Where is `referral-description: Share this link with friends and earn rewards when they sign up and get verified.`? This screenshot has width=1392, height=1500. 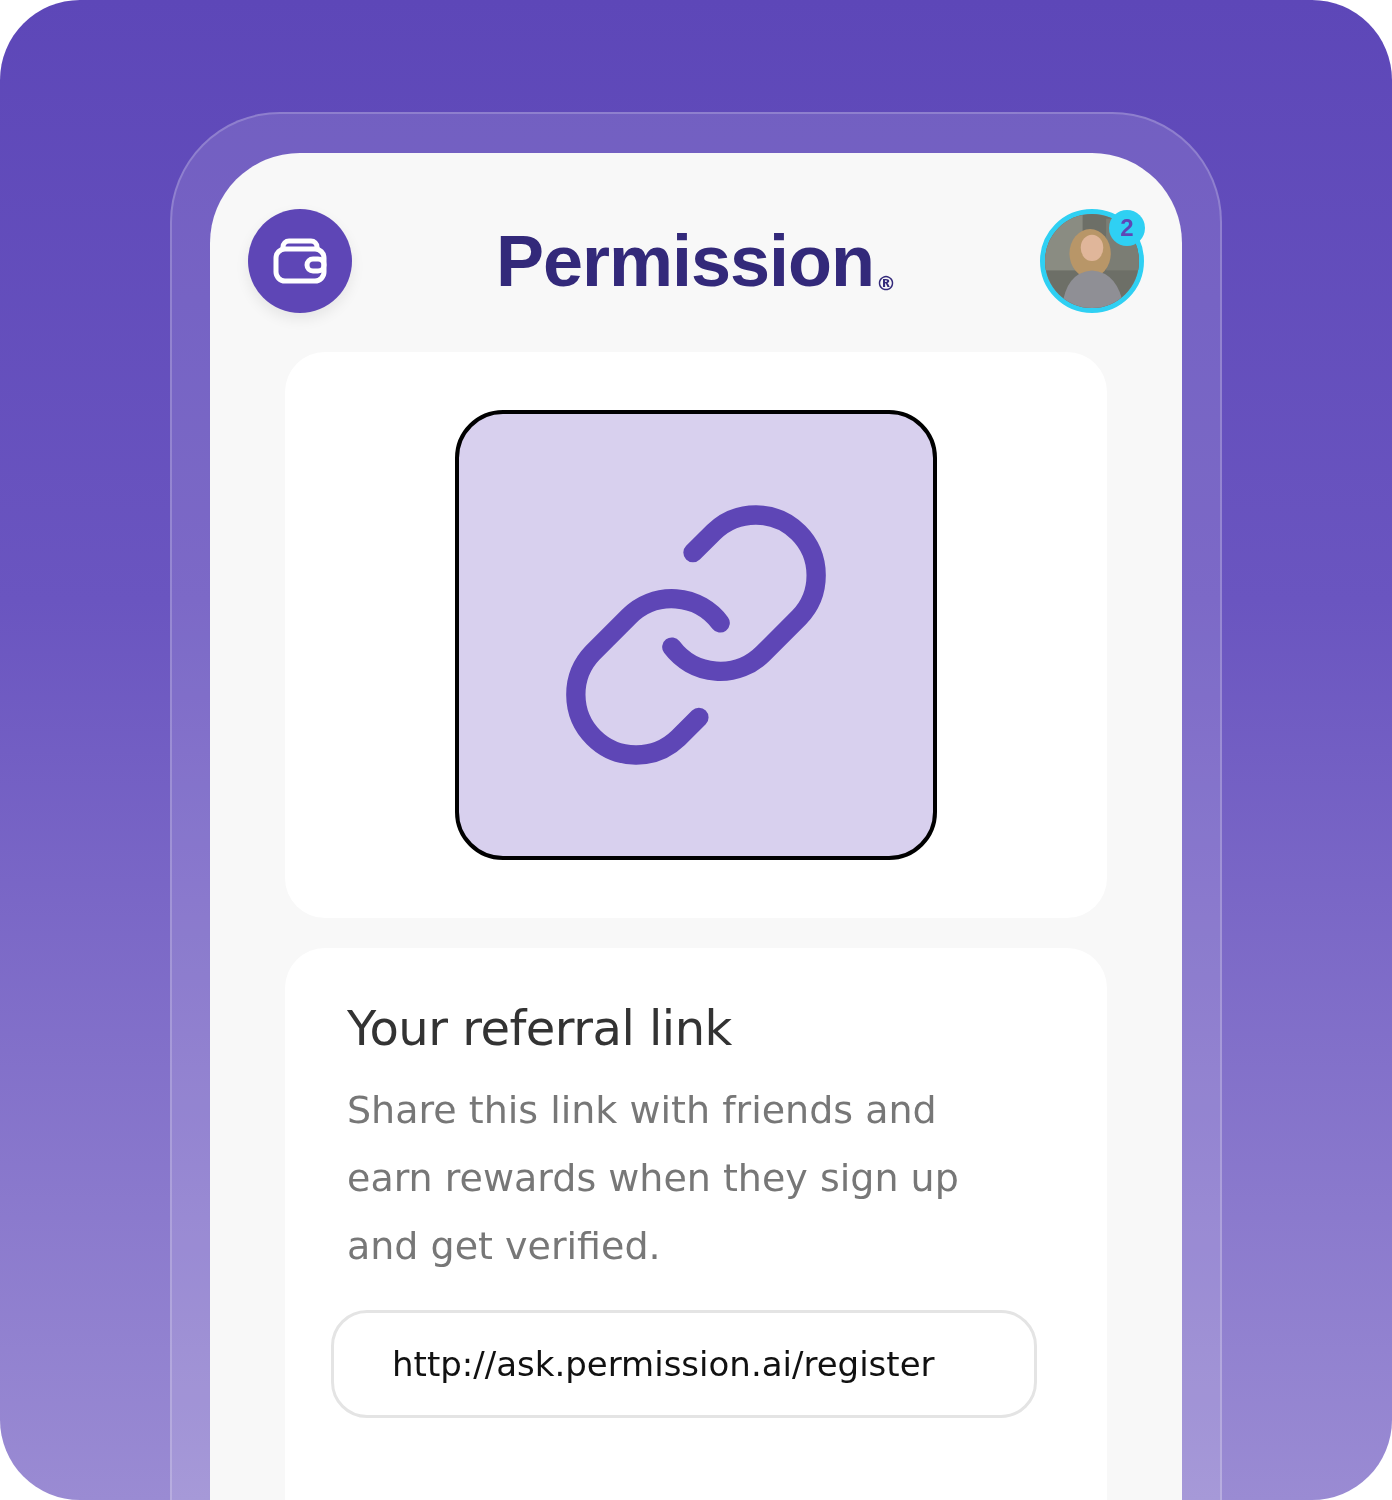
referral-description: Share this link with friends and earn rewards when they sign up and get verified. is located at coordinates (653, 1178).